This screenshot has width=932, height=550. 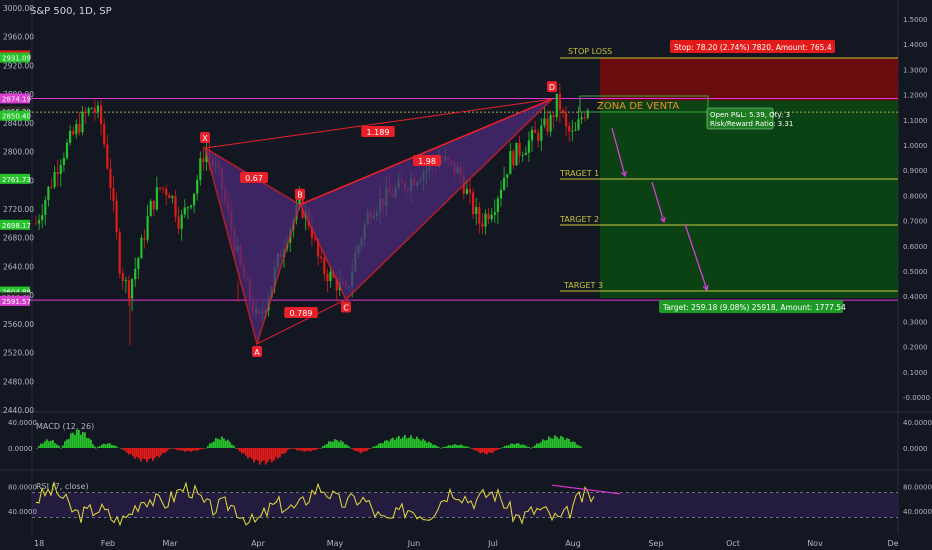 What do you see at coordinates (16, 117) in the screenshot?
I see `price-label: 2850.40` at bounding box center [16, 117].